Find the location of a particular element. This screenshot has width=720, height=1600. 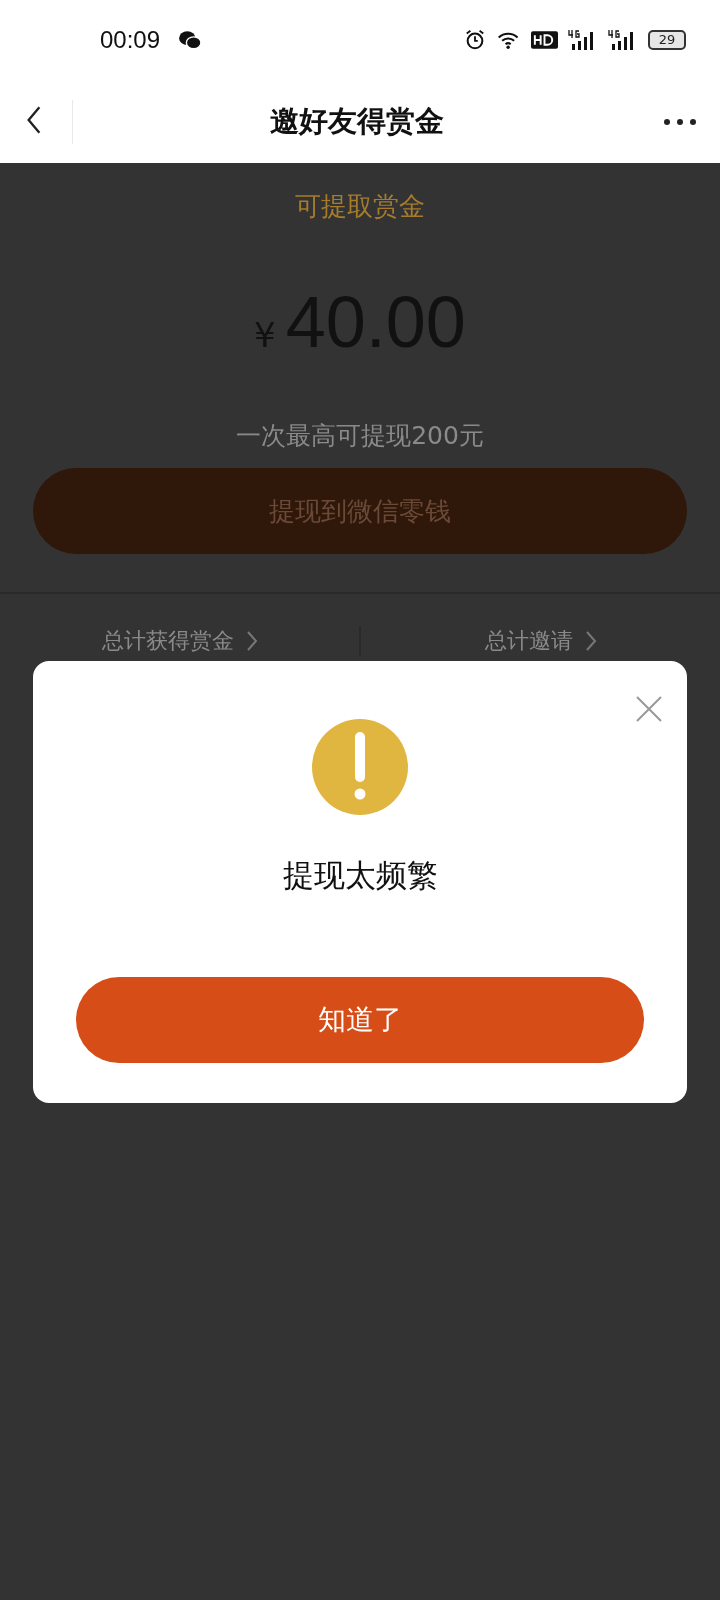

stat-link: 总计邀请 is located at coordinates (540, 641).